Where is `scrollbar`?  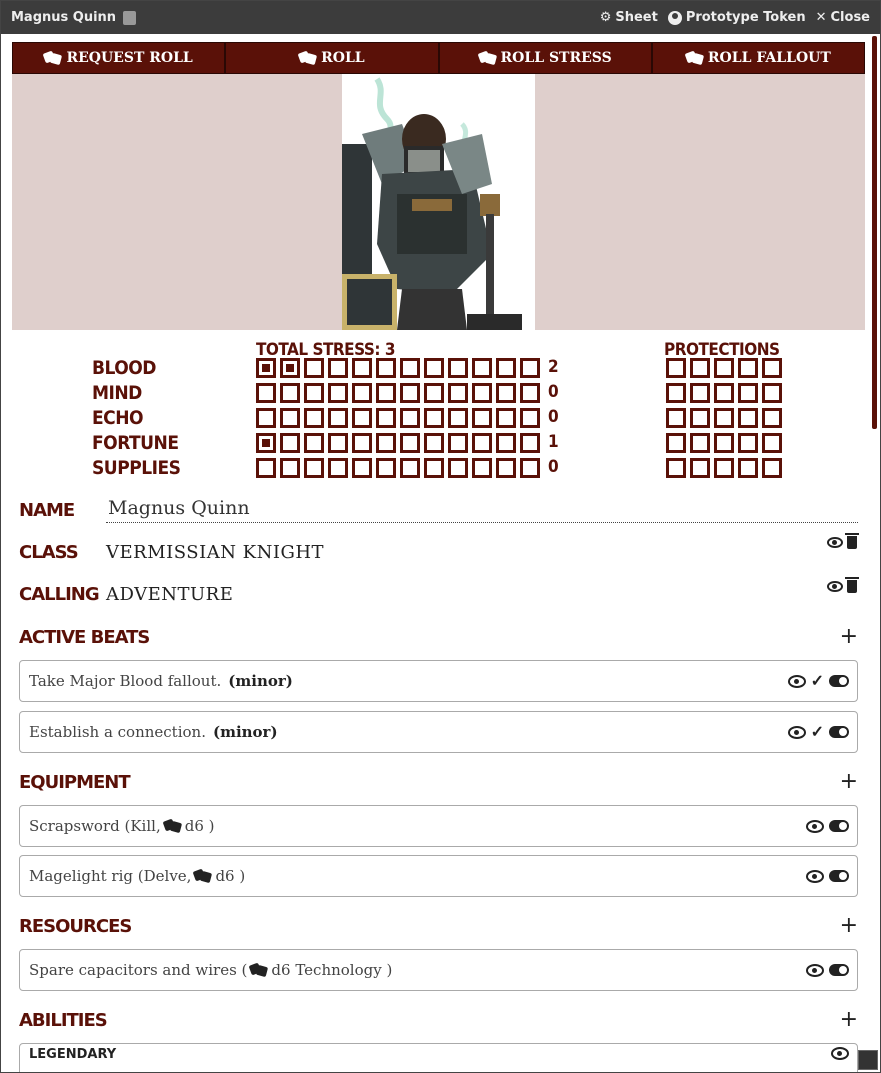
scrollbar is located at coordinates (874, 232).